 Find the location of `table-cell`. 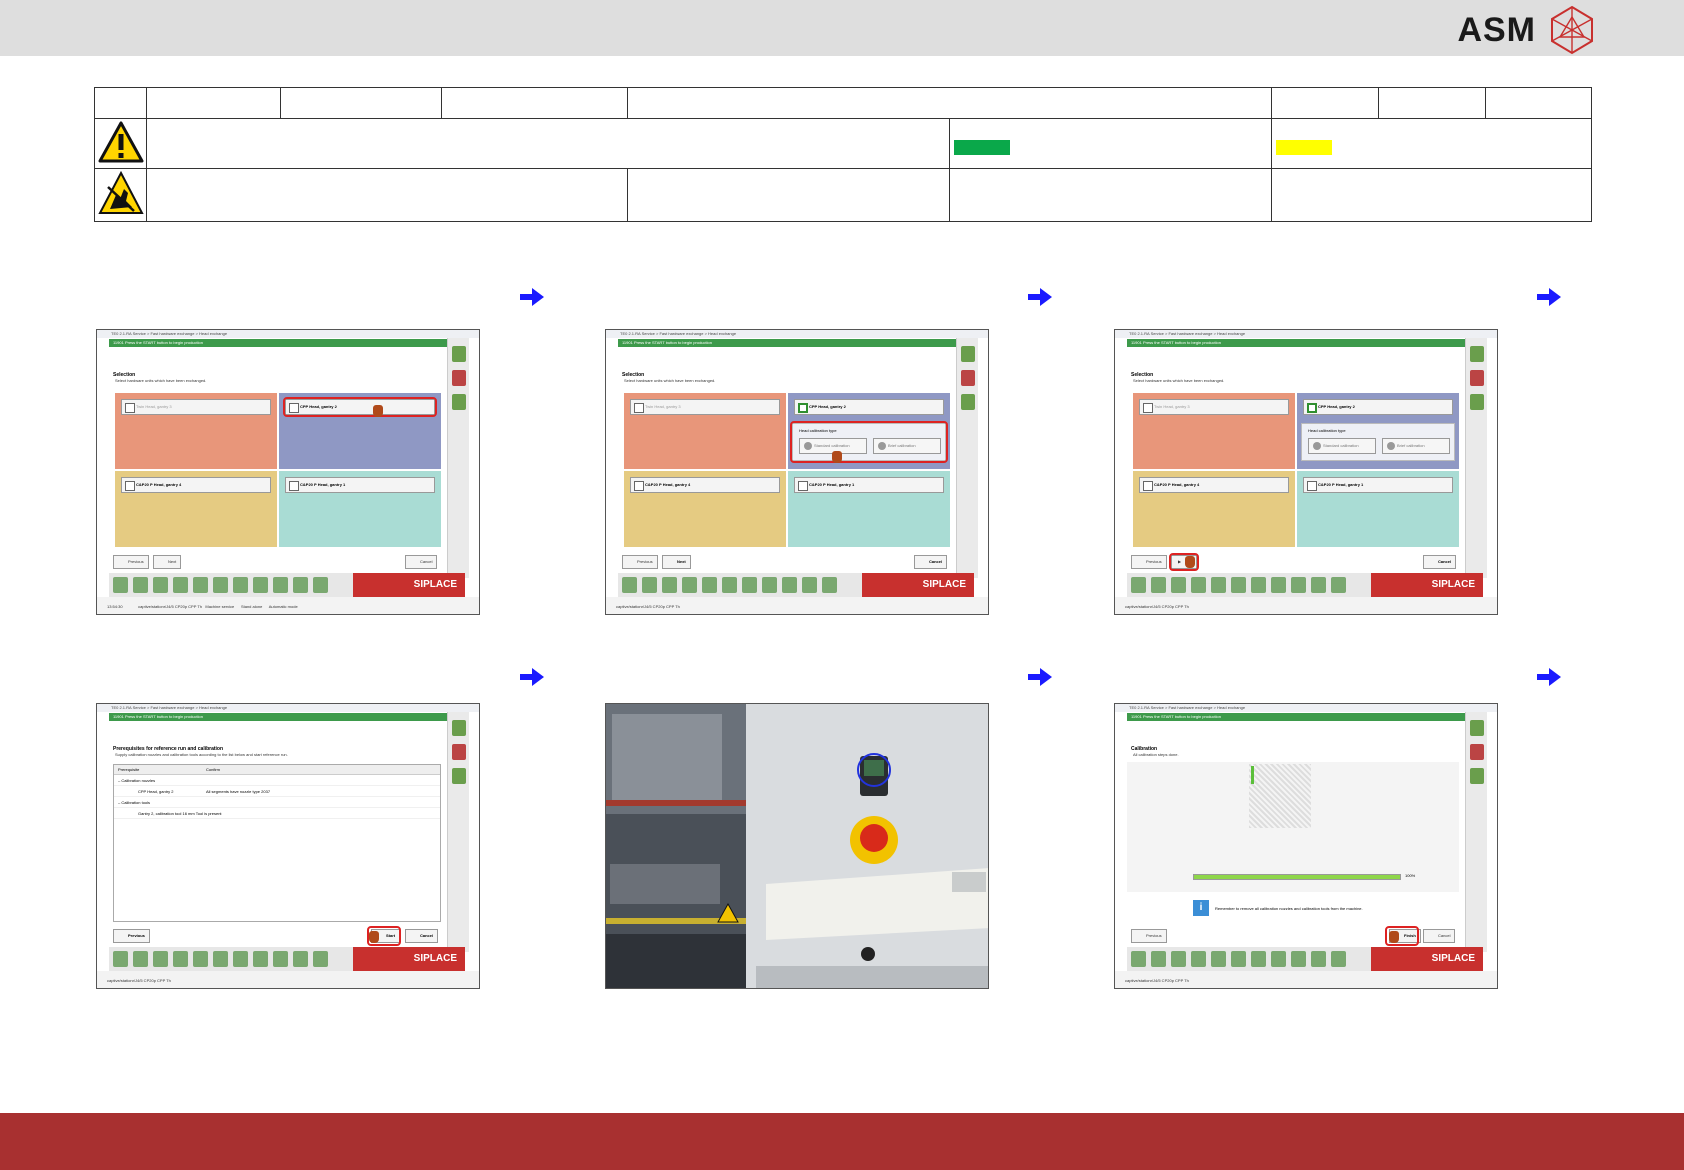

table-cell is located at coordinates (120, 103).